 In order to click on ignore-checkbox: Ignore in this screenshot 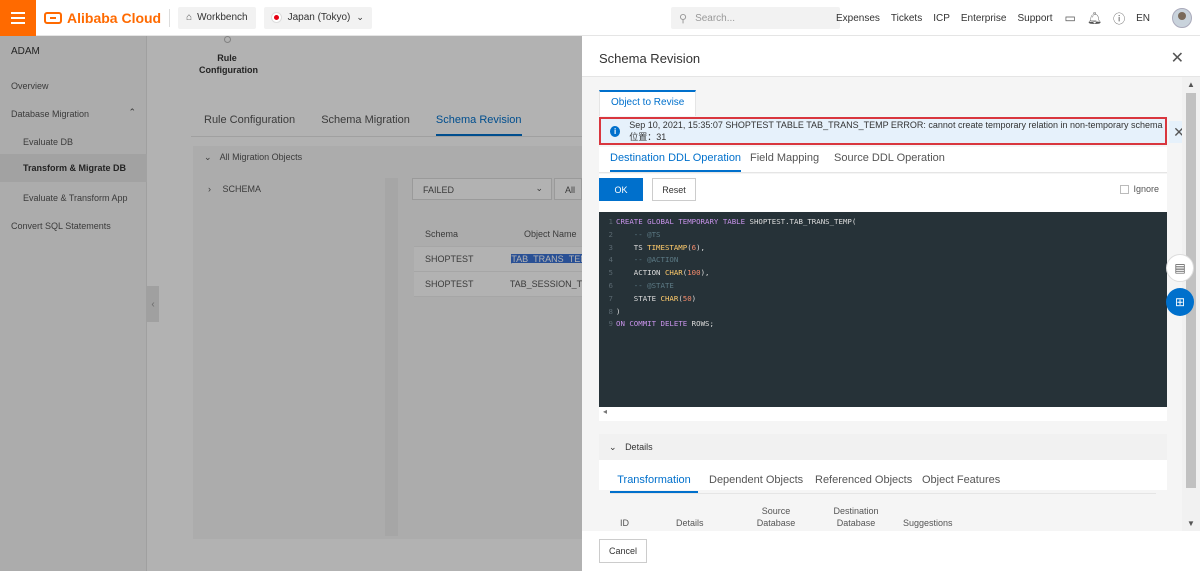, I will do `click(1139, 189)`.